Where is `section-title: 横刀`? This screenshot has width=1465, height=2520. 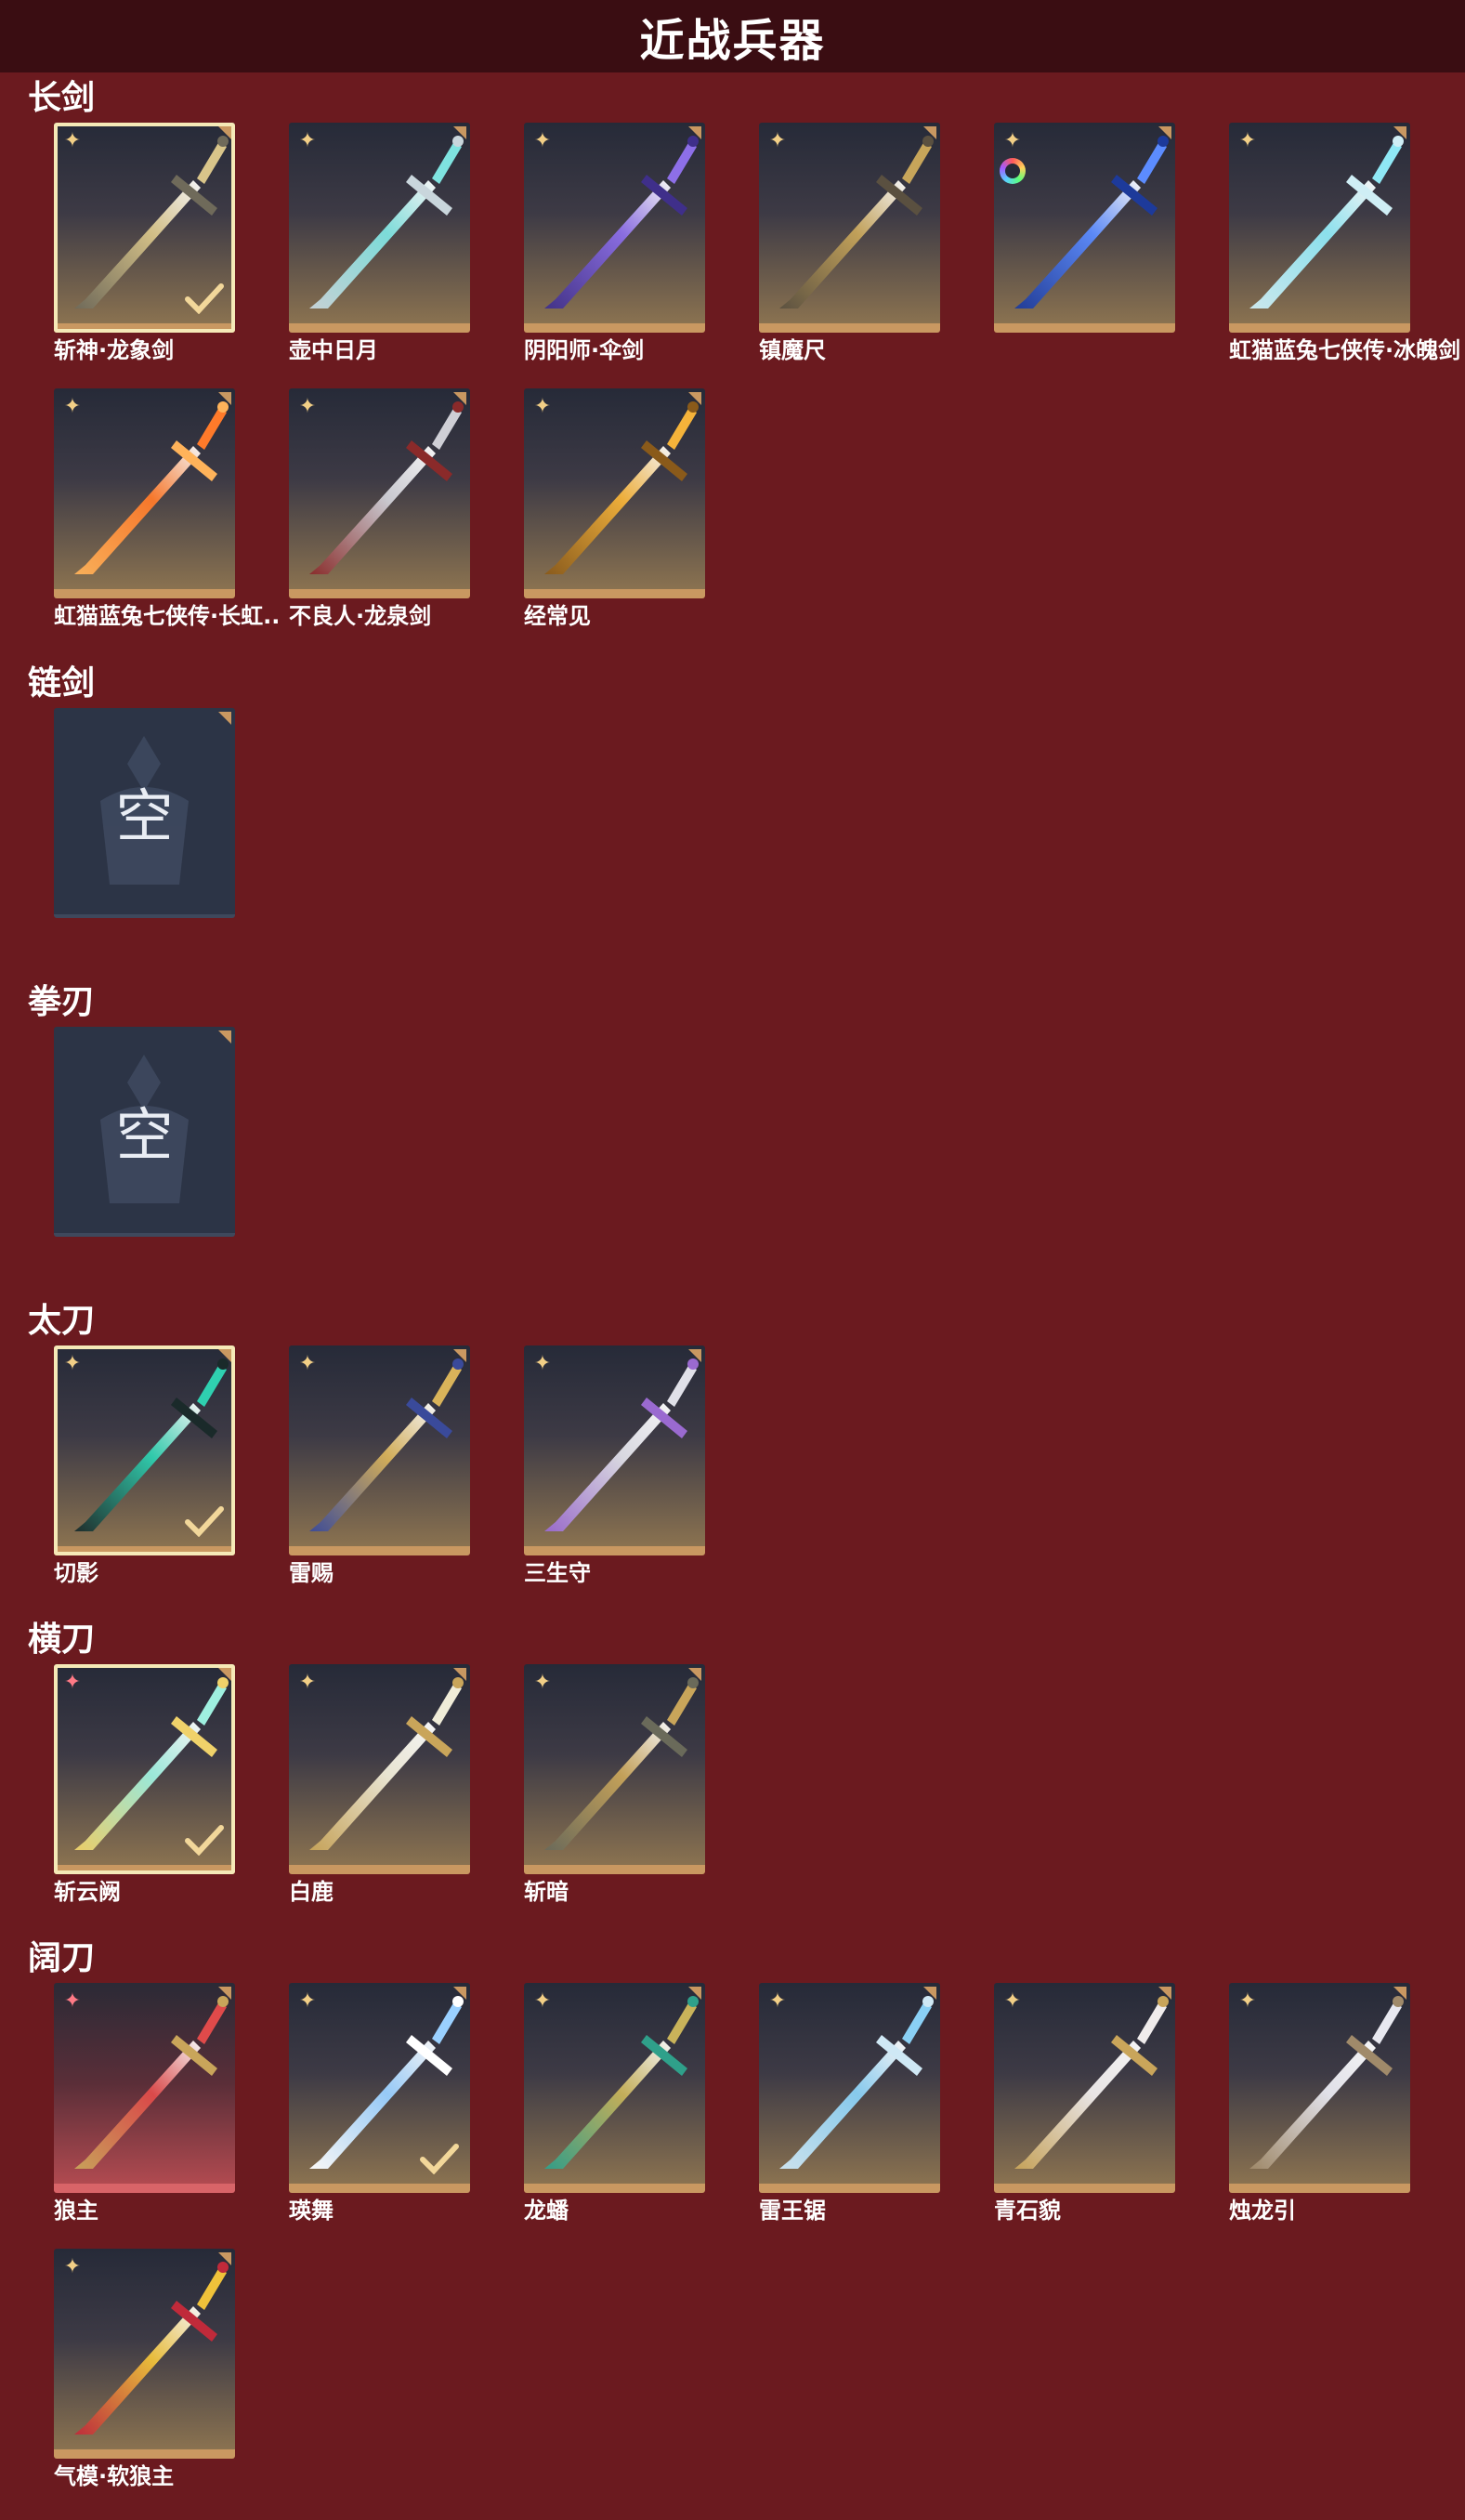 section-title: 横刀 is located at coordinates (62, 1640).